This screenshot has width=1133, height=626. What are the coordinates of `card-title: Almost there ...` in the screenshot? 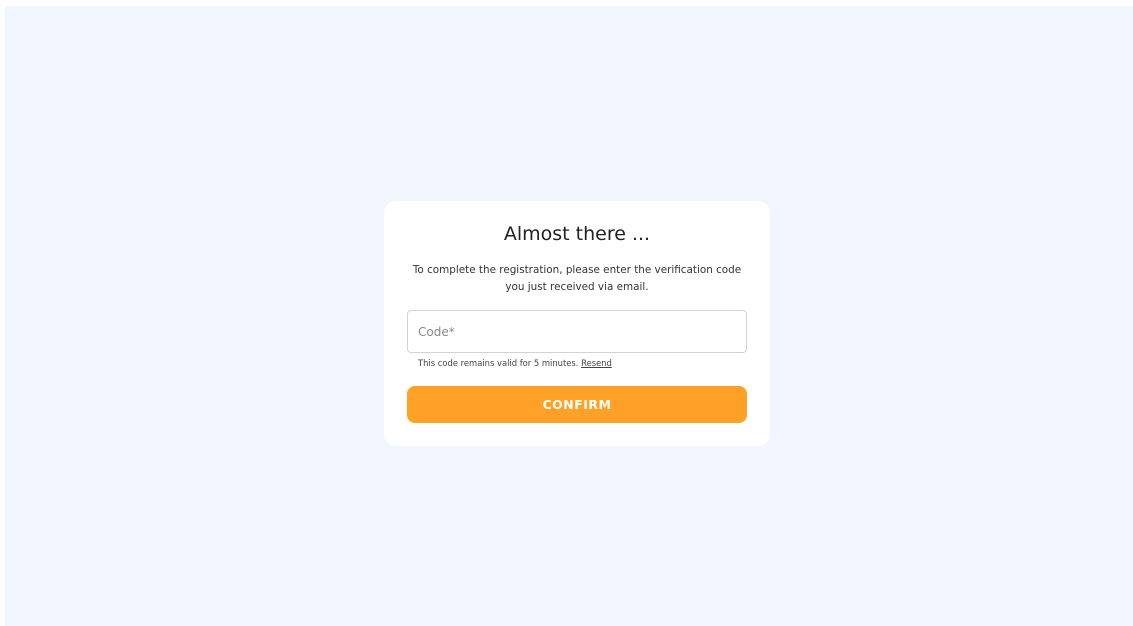 It's located at (577, 234).